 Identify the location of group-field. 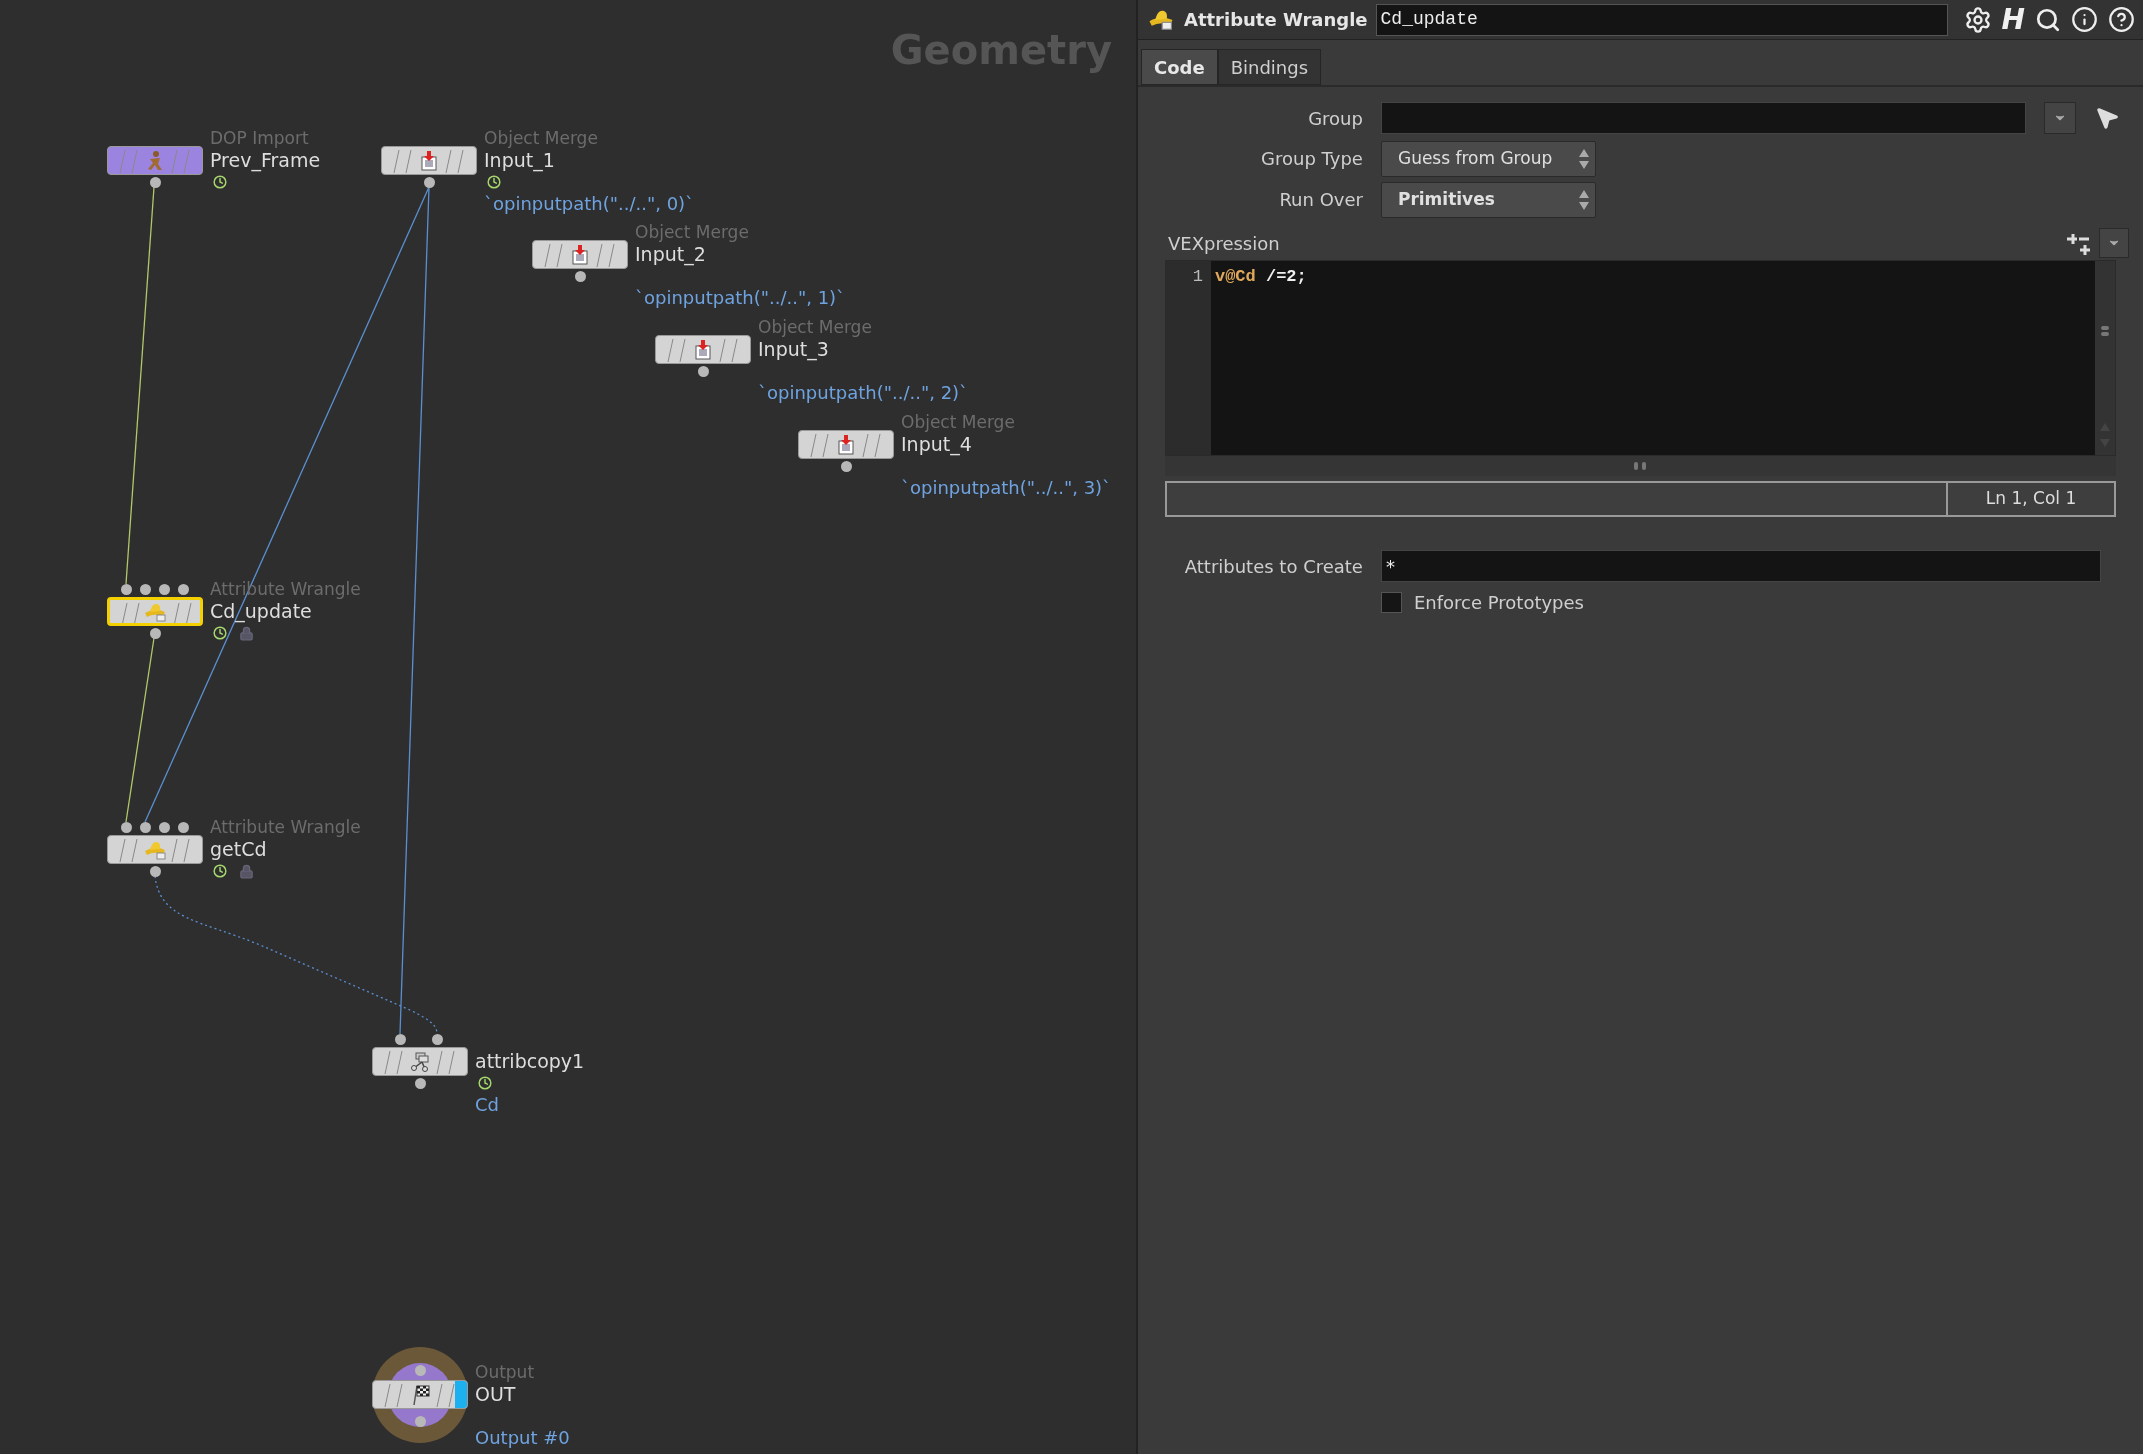
(1703, 118).